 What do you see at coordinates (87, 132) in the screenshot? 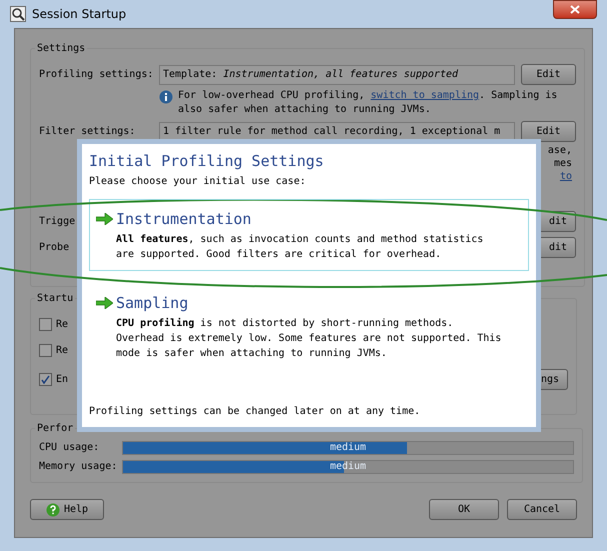
I see `field-label: Filter settings:` at bounding box center [87, 132].